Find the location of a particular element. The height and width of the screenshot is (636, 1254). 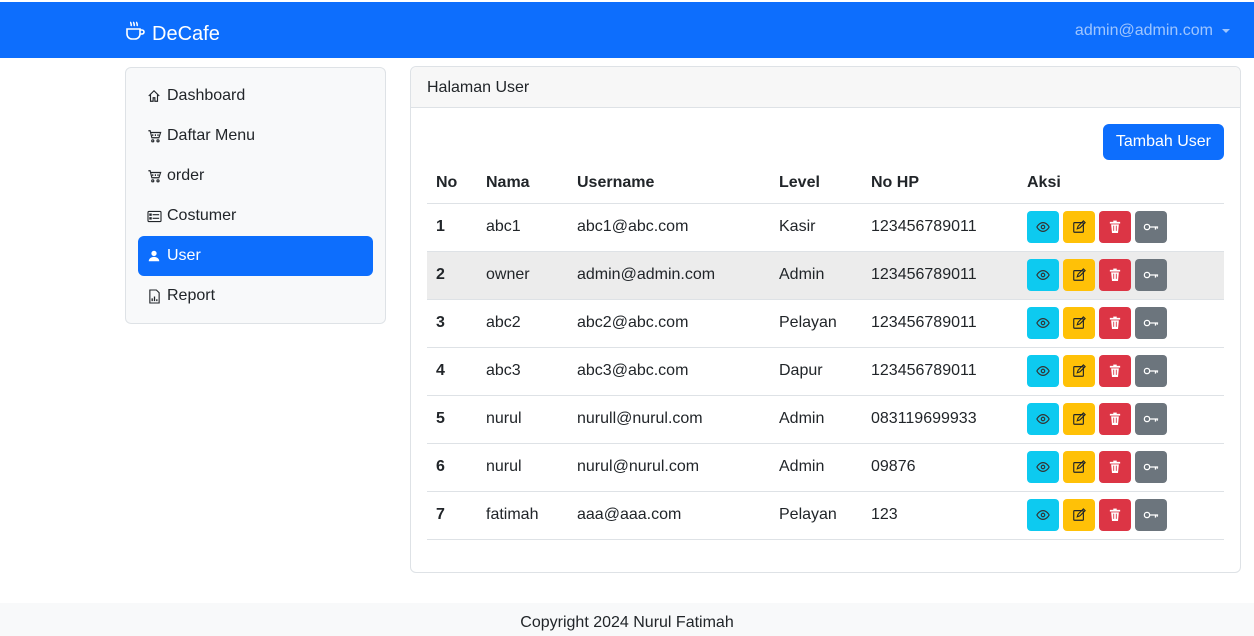

cell-nama: abc3 is located at coordinates (522, 371).